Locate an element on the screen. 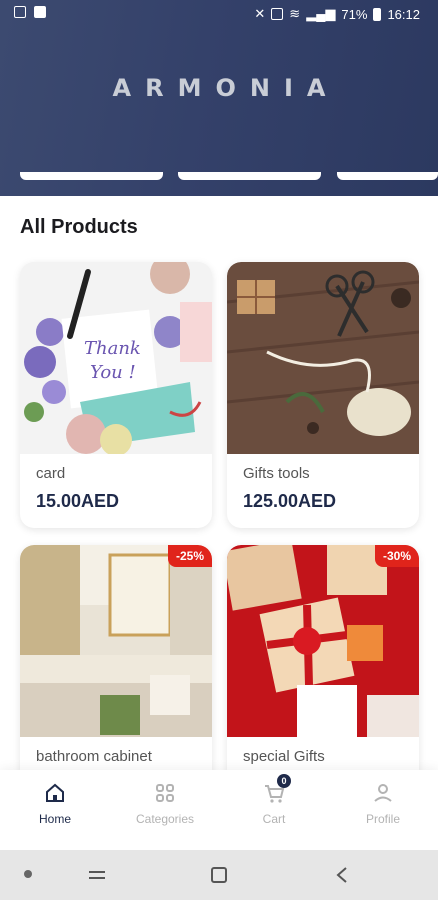  cart-count-badge: 0 is located at coordinates (284, 781).